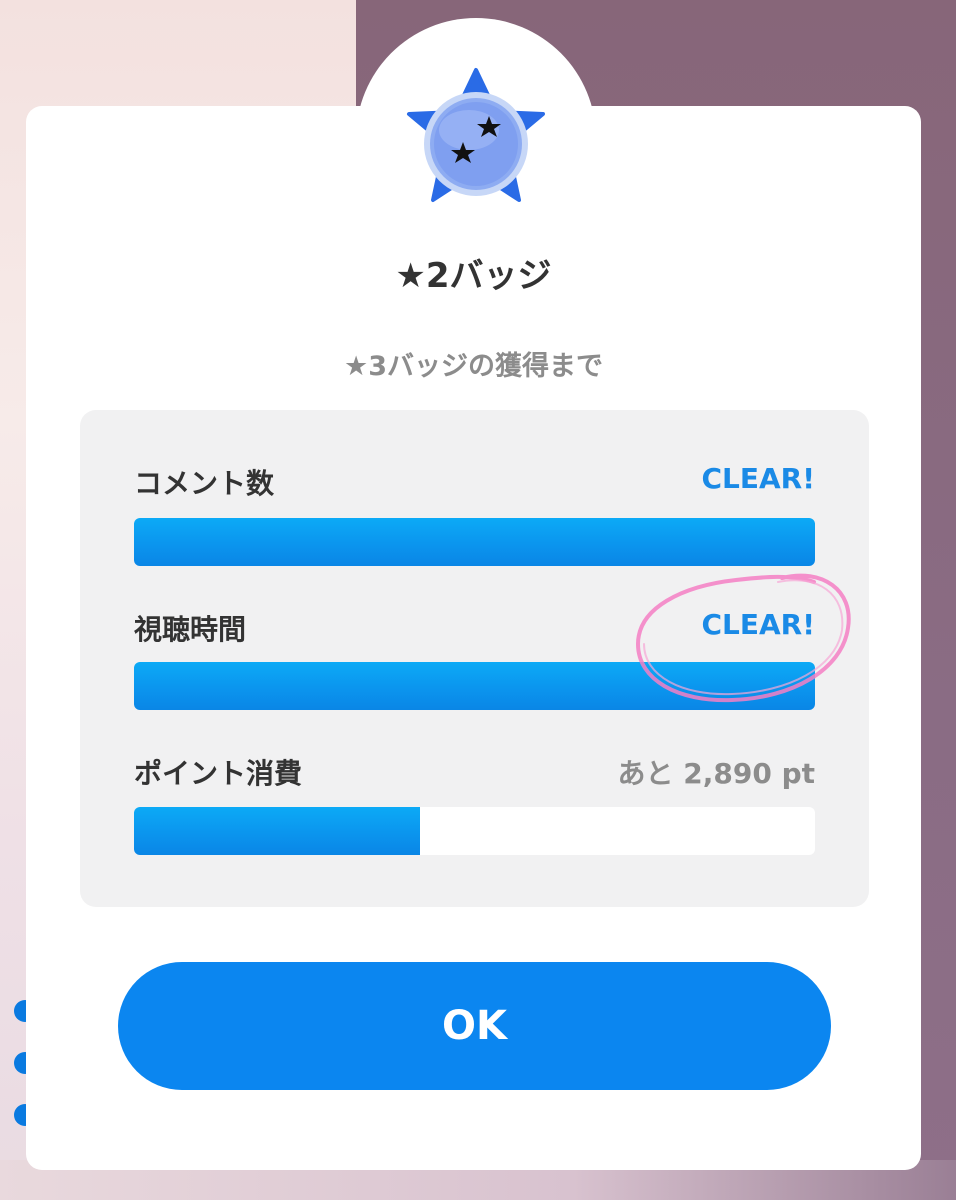 The height and width of the screenshot is (1200, 956). What do you see at coordinates (473, 276) in the screenshot?
I see `badge-title: ★2バッジ` at bounding box center [473, 276].